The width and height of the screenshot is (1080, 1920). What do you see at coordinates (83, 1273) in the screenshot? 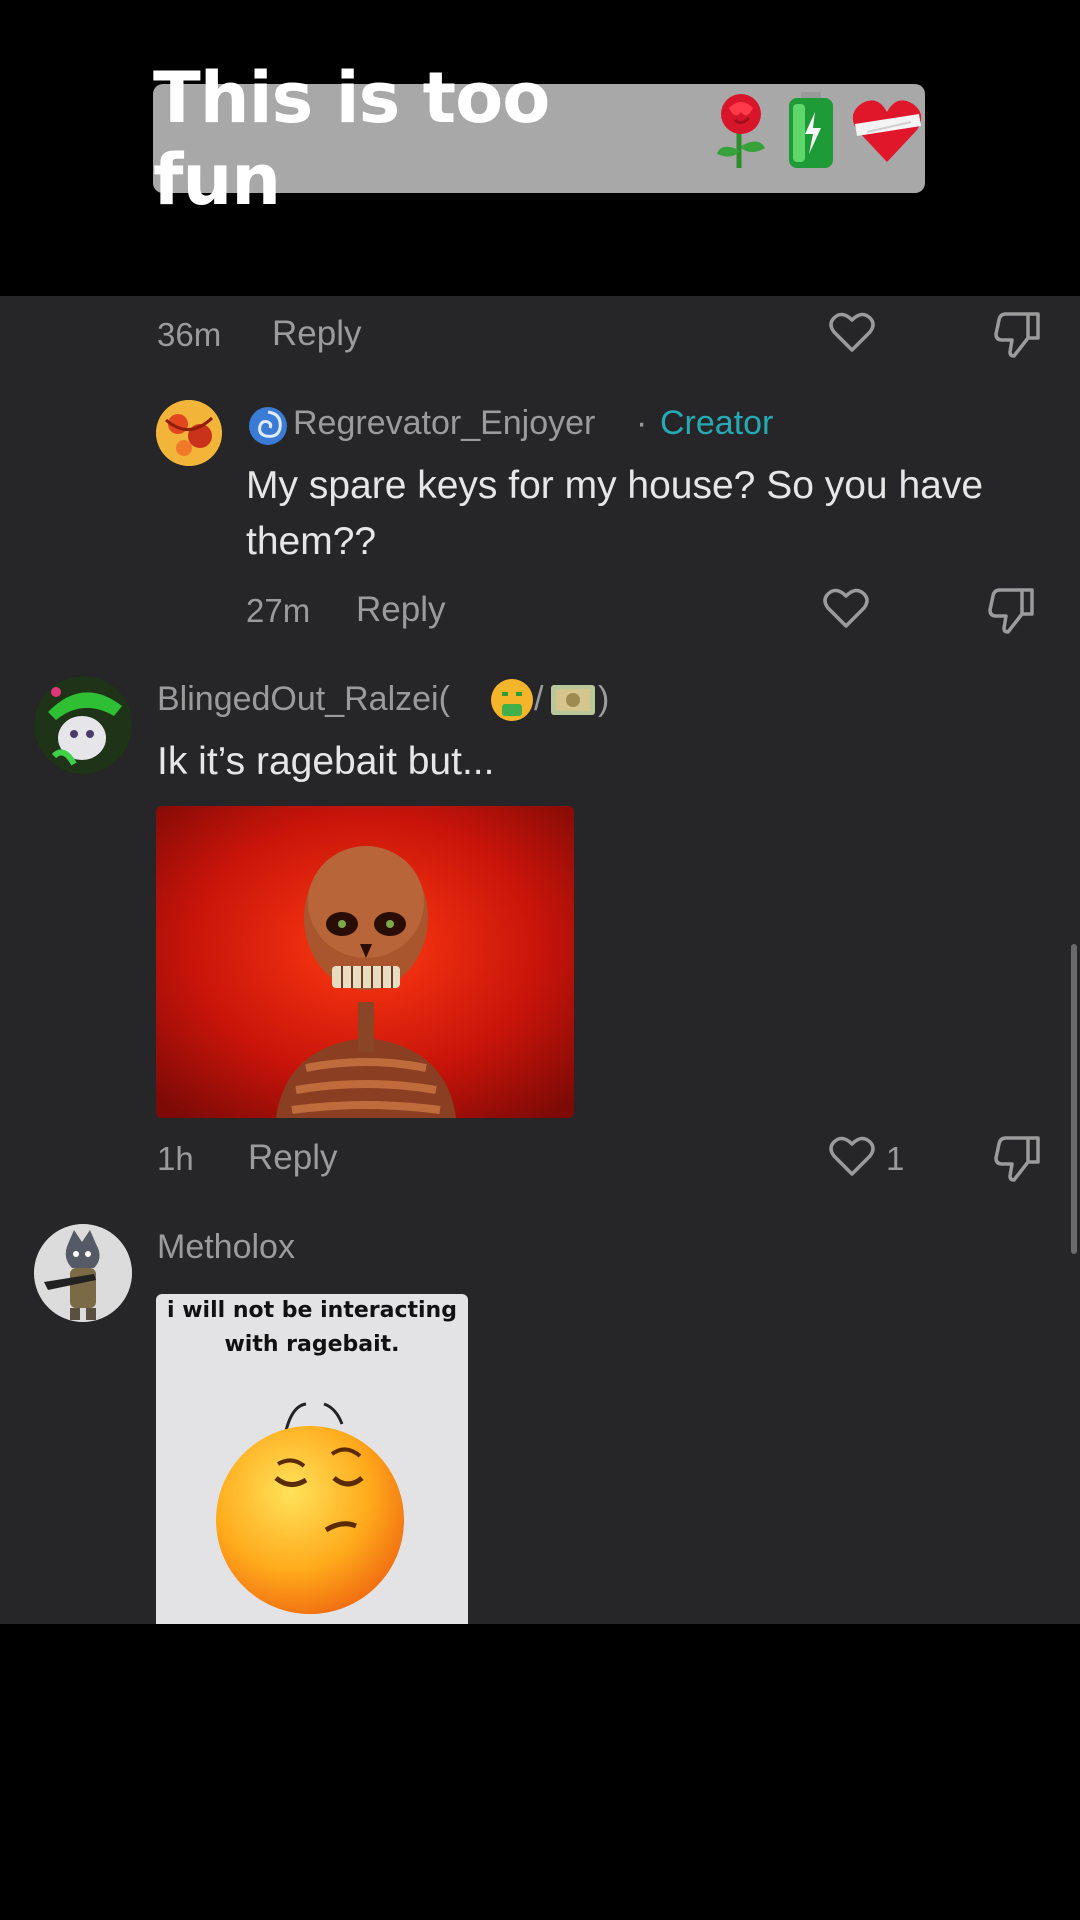
I see `avatar-metholox` at bounding box center [83, 1273].